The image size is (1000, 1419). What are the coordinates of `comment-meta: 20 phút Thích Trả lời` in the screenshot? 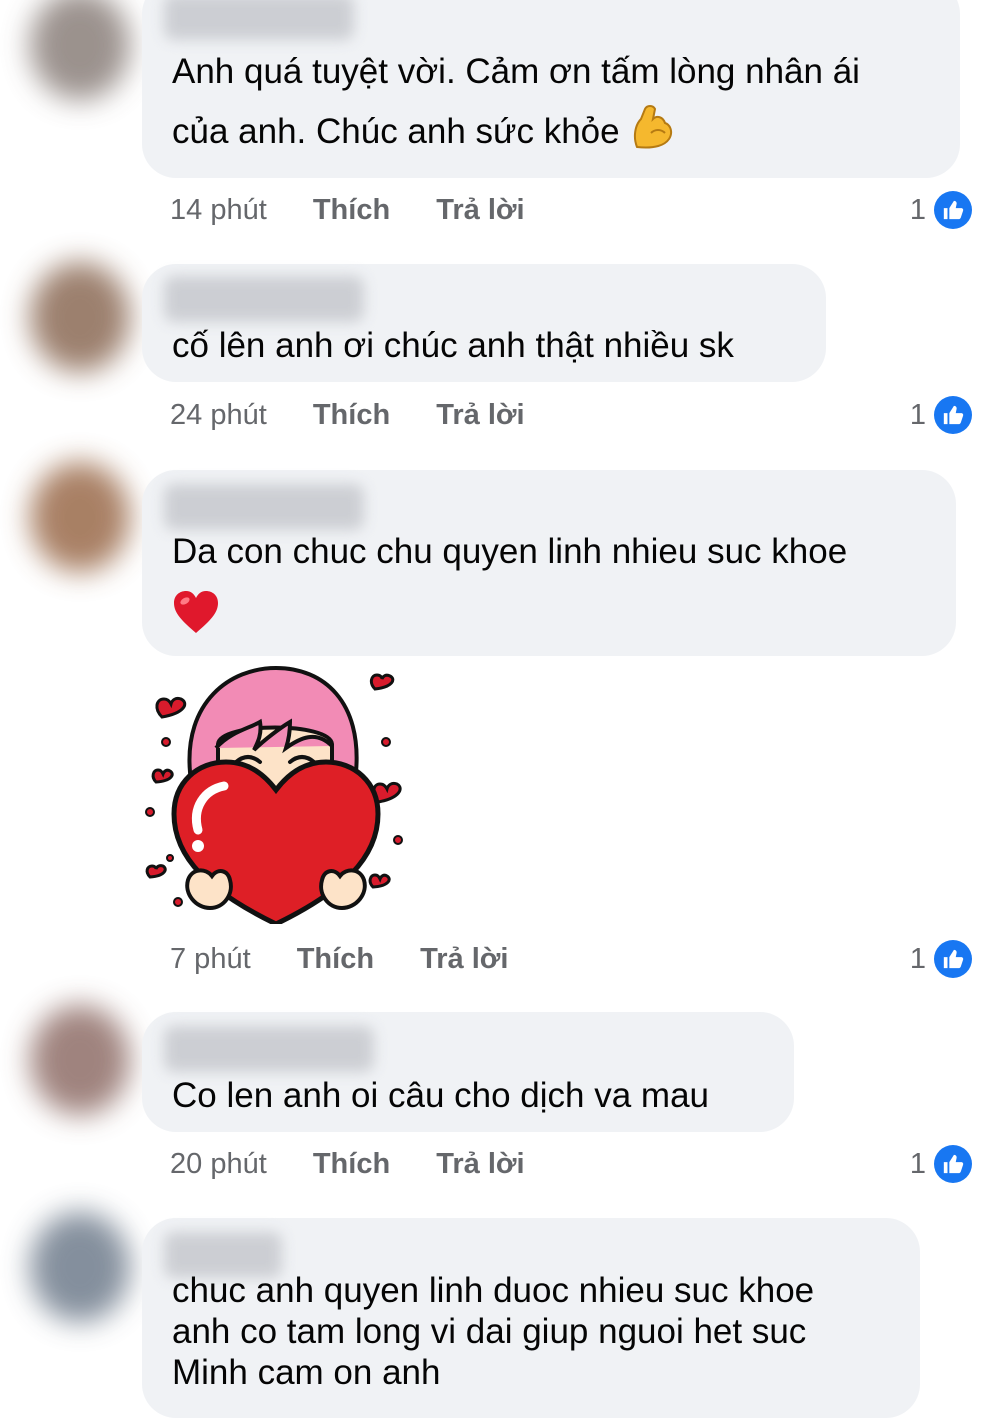 It's located at (347, 1164).